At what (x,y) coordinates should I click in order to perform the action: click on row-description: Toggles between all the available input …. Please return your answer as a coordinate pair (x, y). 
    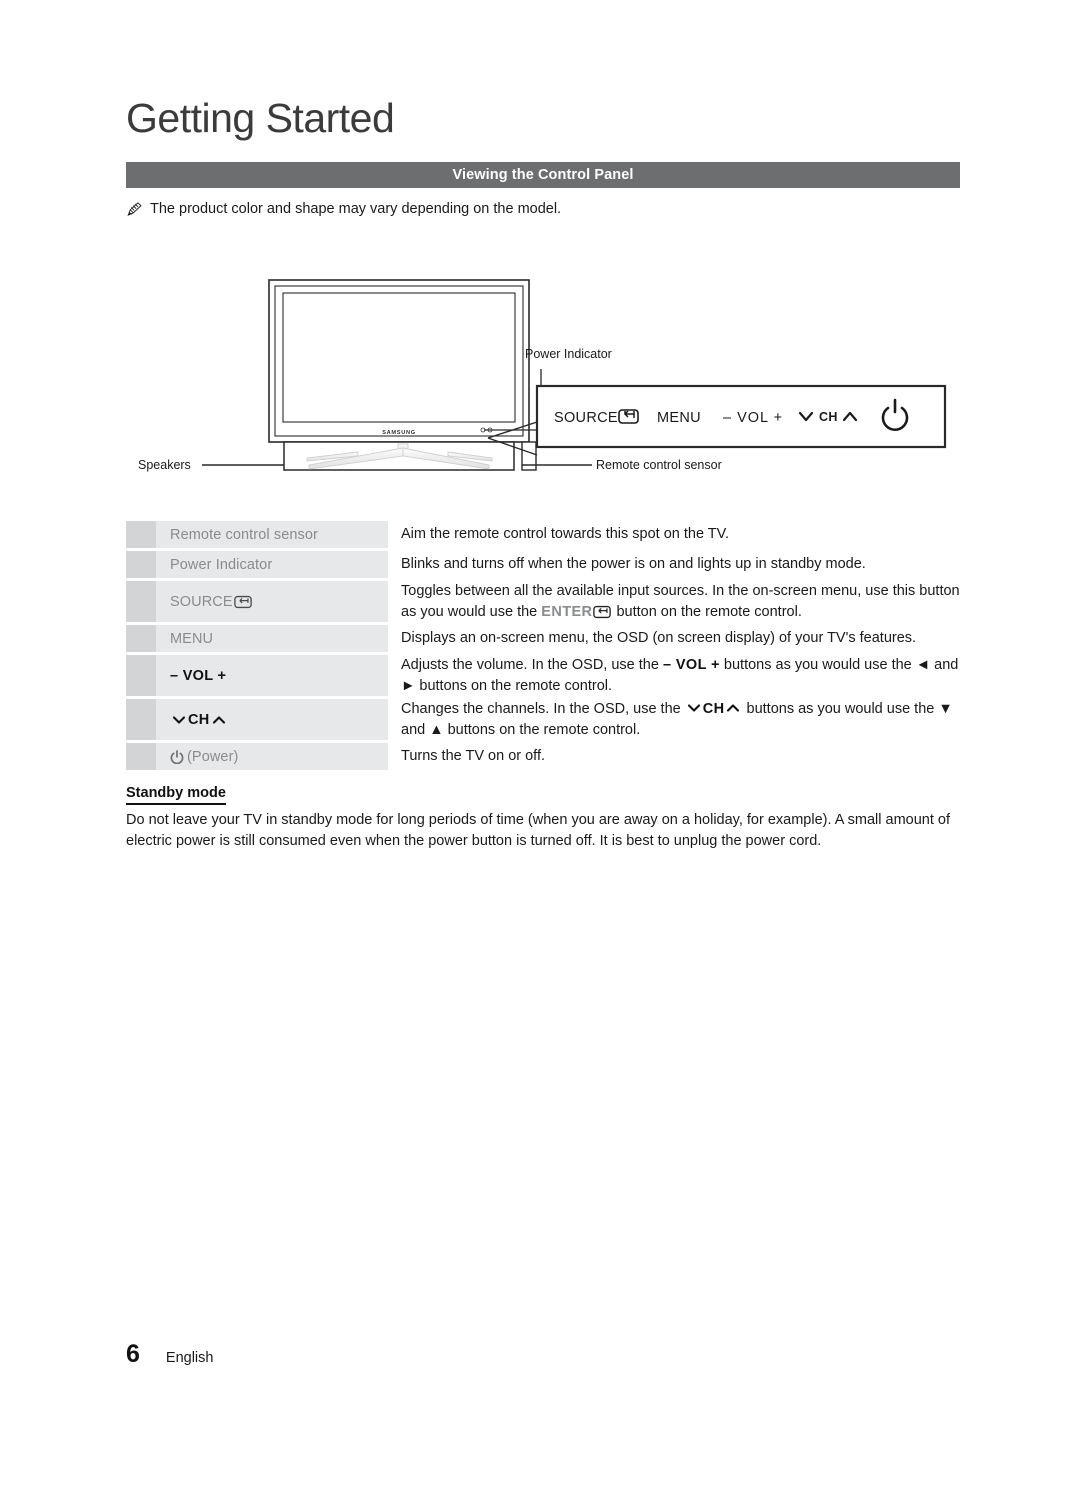
    Looking at the image, I should click on (674, 601).